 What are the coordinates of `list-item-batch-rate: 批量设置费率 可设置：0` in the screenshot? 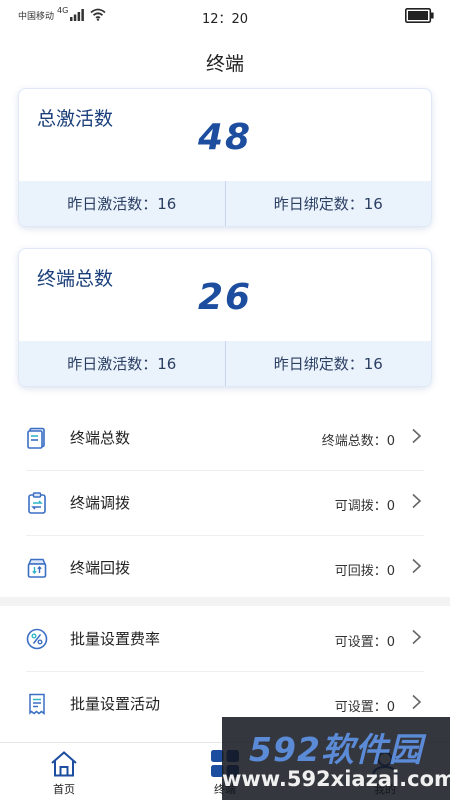 It's located at (225, 638).